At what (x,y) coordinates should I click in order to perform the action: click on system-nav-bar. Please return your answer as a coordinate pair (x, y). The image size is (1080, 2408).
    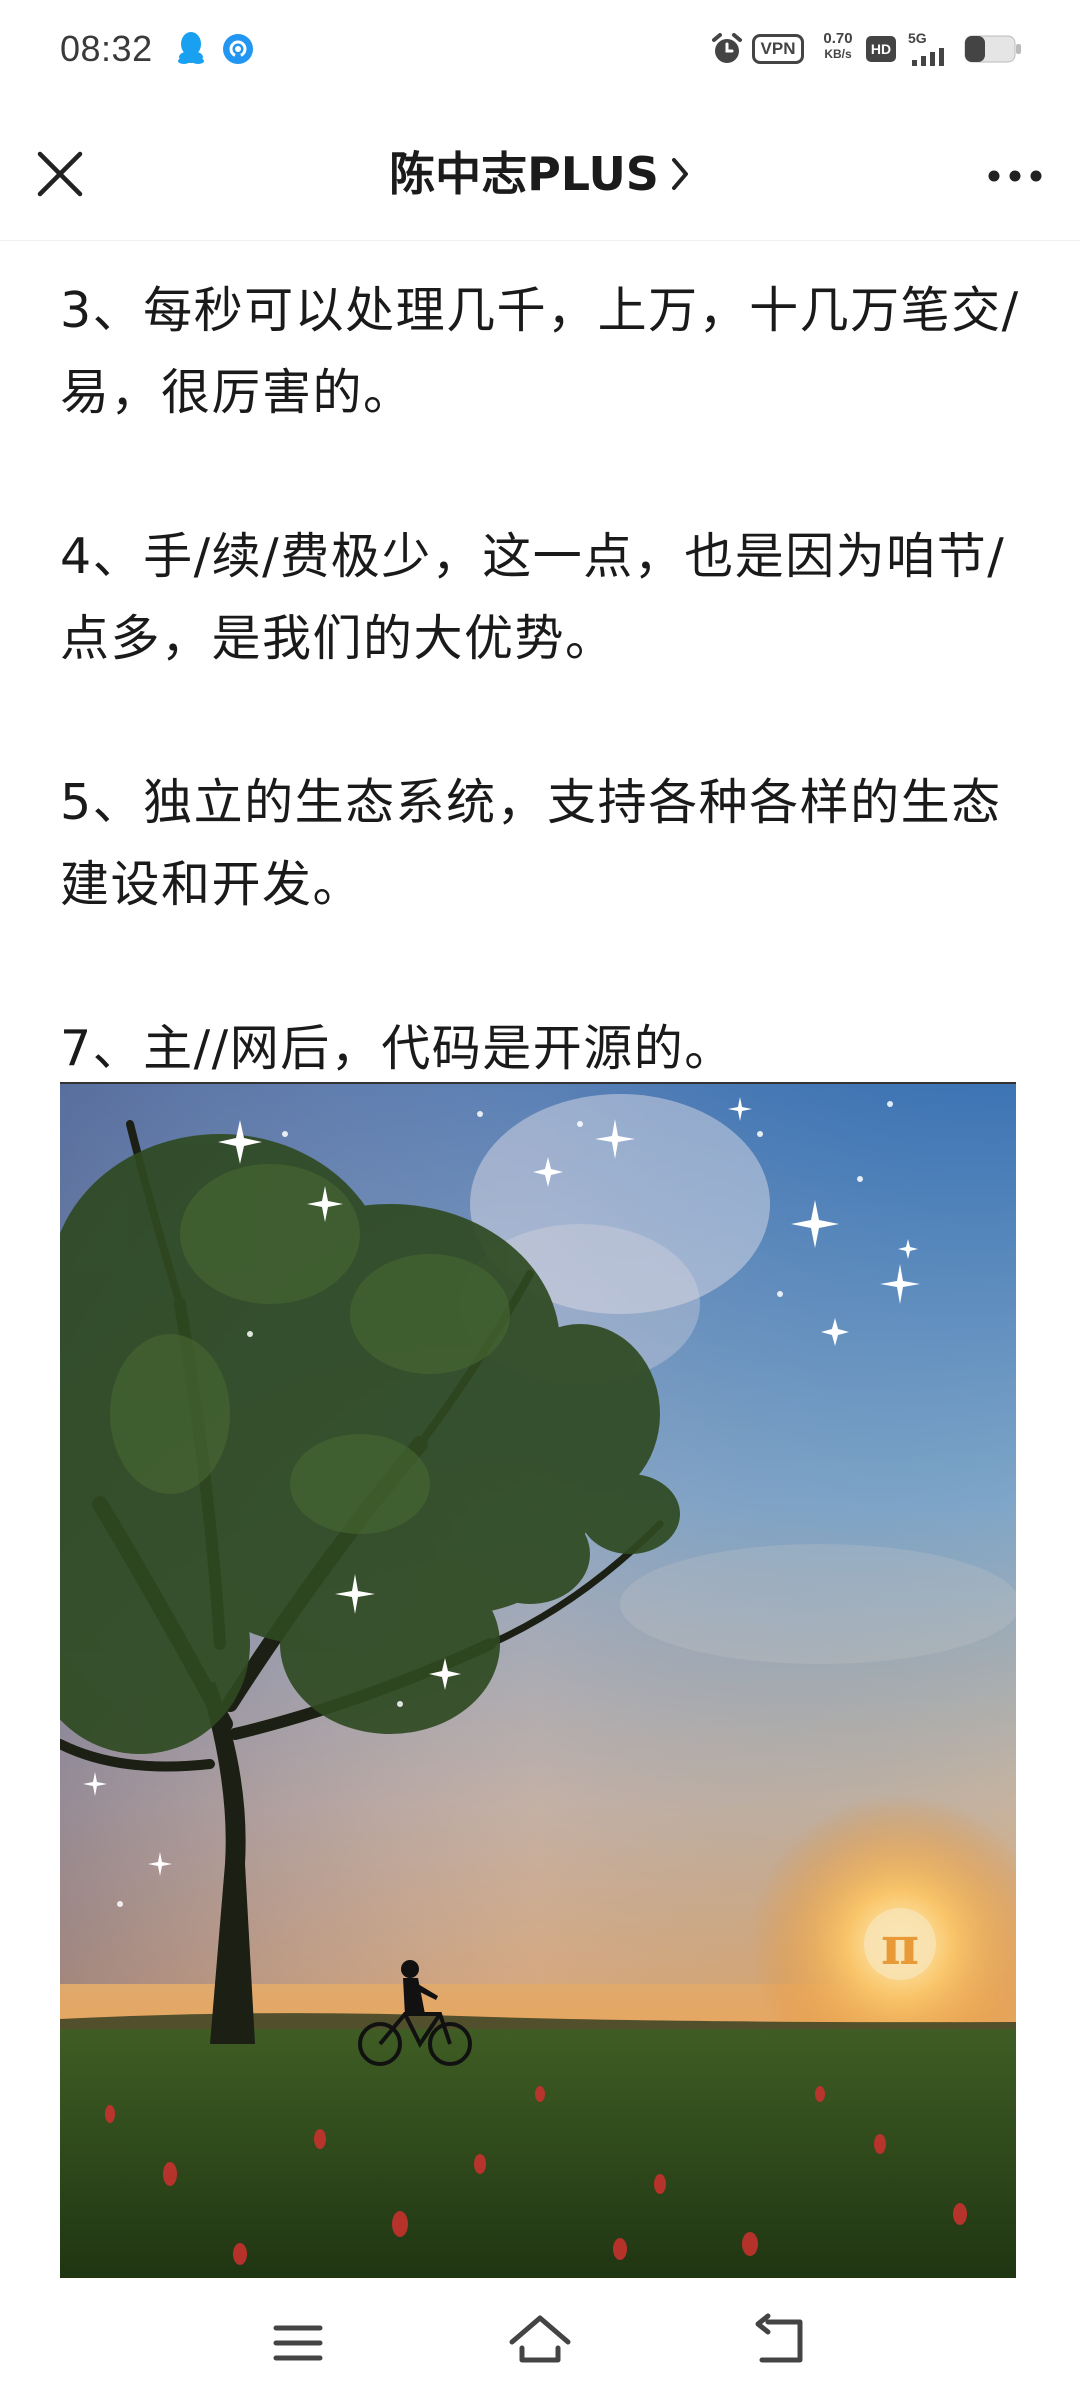
    Looking at the image, I should click on (540, 2343).